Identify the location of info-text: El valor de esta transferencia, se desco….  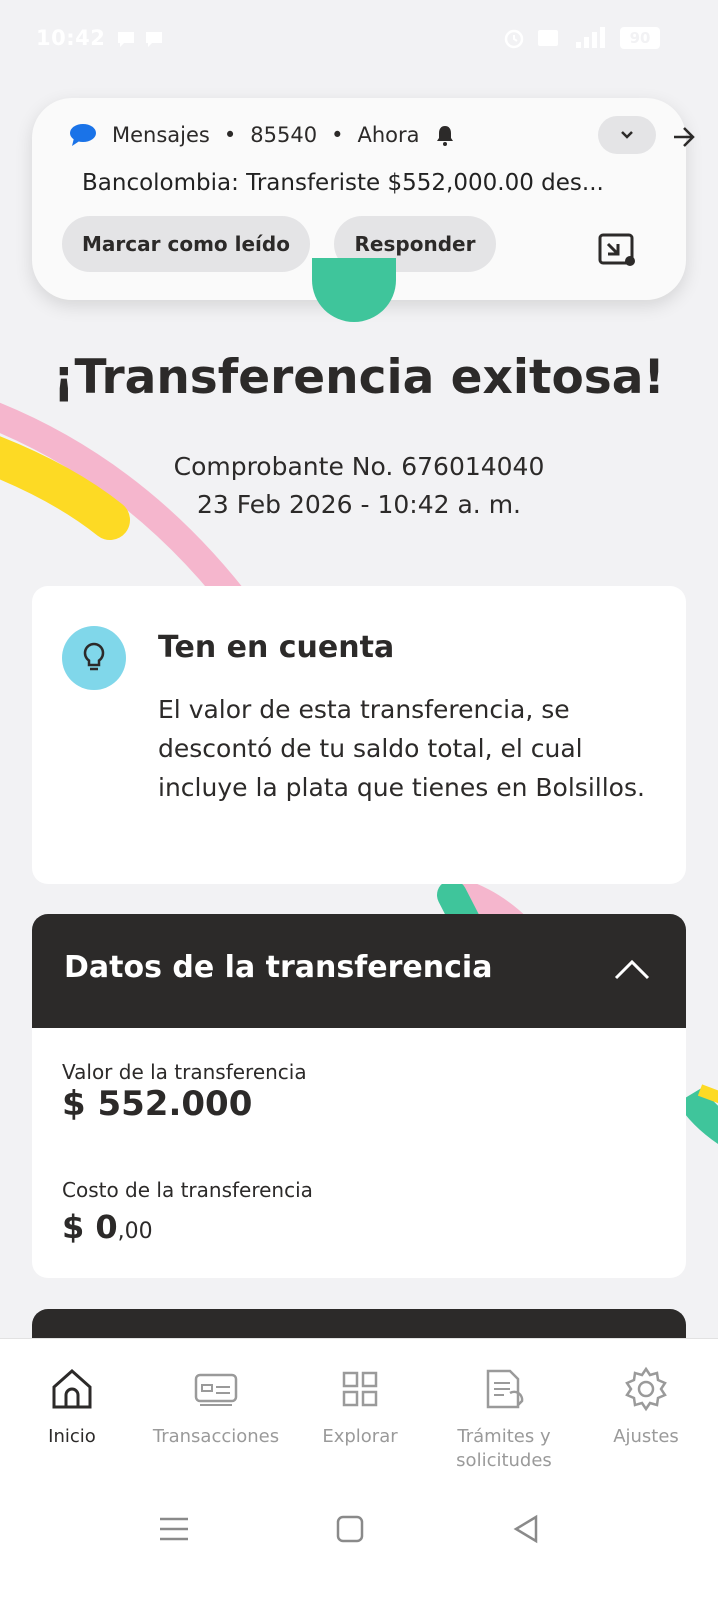
(401, 748).